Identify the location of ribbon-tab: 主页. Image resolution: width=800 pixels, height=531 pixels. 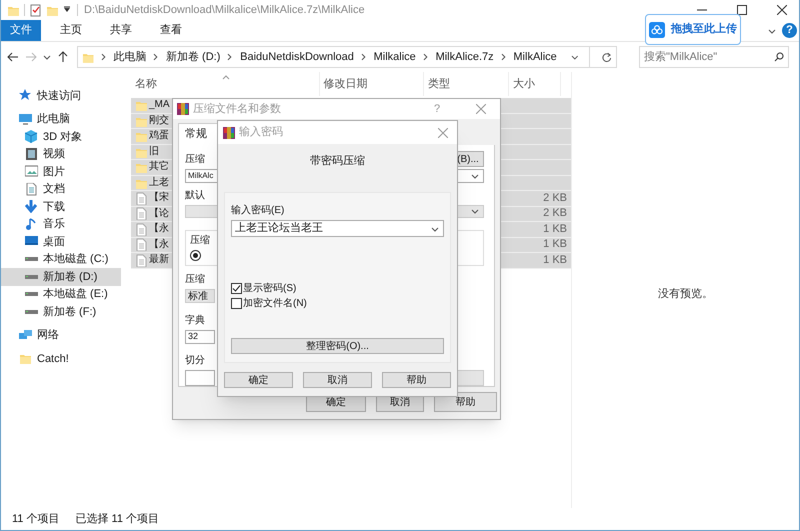
(71, 30).